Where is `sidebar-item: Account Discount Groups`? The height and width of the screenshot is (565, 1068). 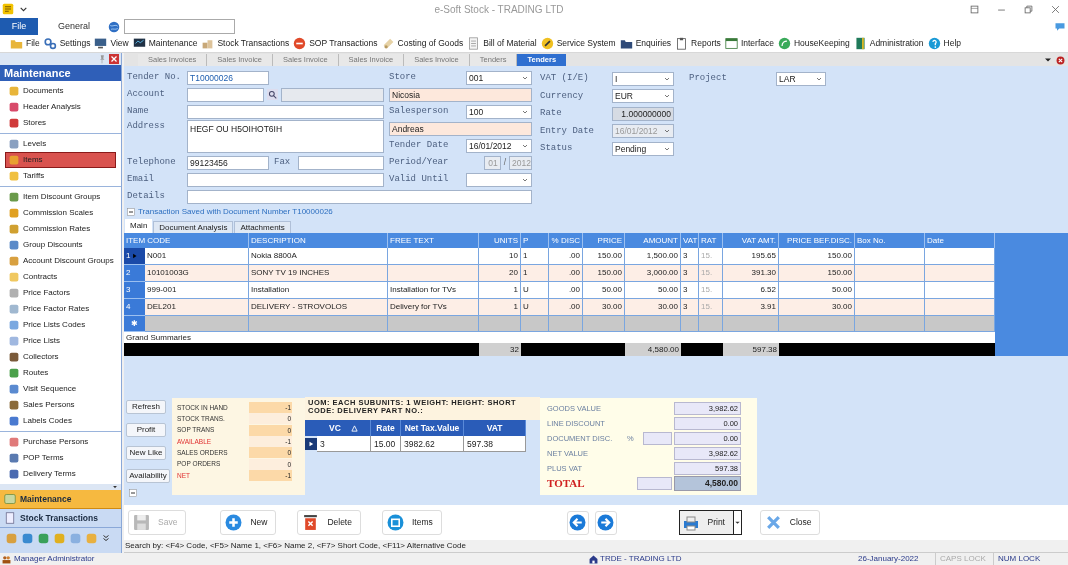 sidebar-item: Account Discount Groups is located at coordinates (60, 261).